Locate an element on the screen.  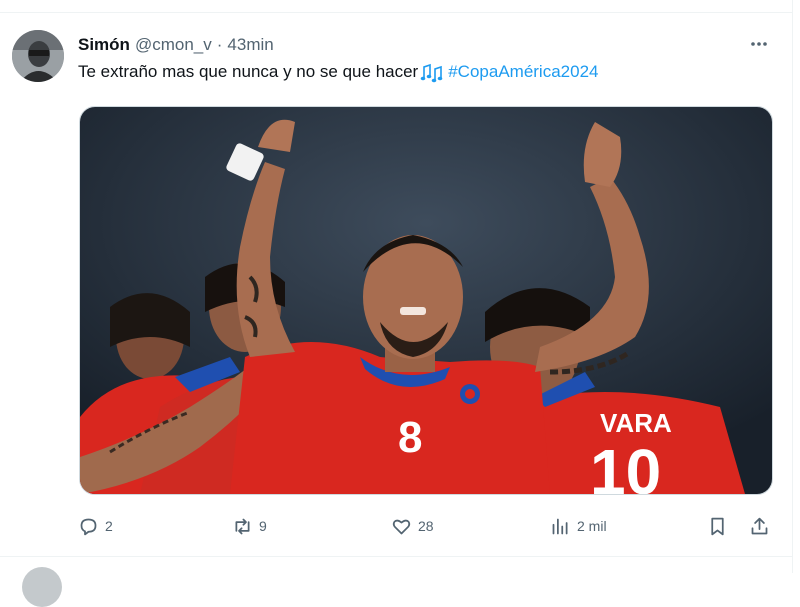
share-icon is located at coordinates (759, 525).